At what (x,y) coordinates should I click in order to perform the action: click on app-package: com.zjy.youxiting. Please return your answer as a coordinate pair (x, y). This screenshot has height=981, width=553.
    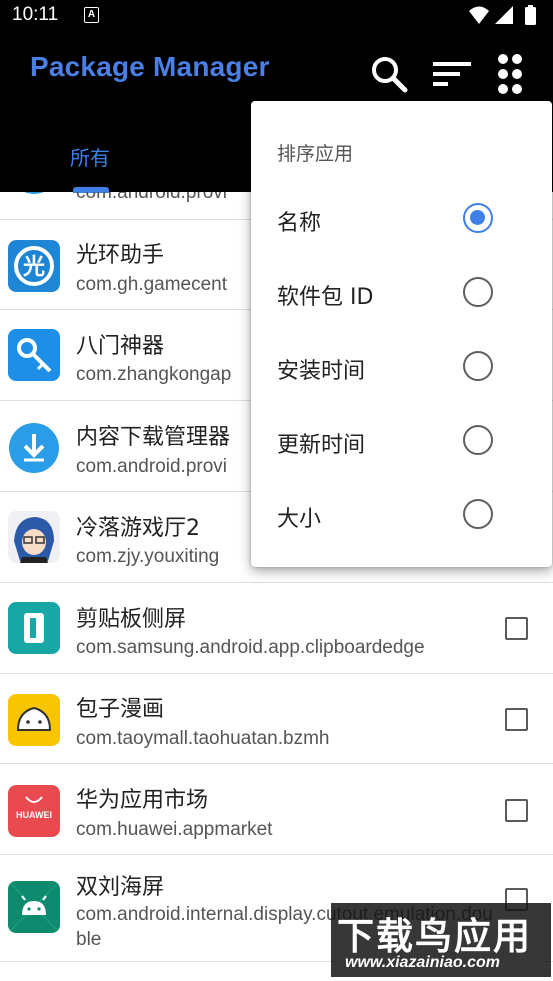
    Looking at the image, I should click on (148, 556).